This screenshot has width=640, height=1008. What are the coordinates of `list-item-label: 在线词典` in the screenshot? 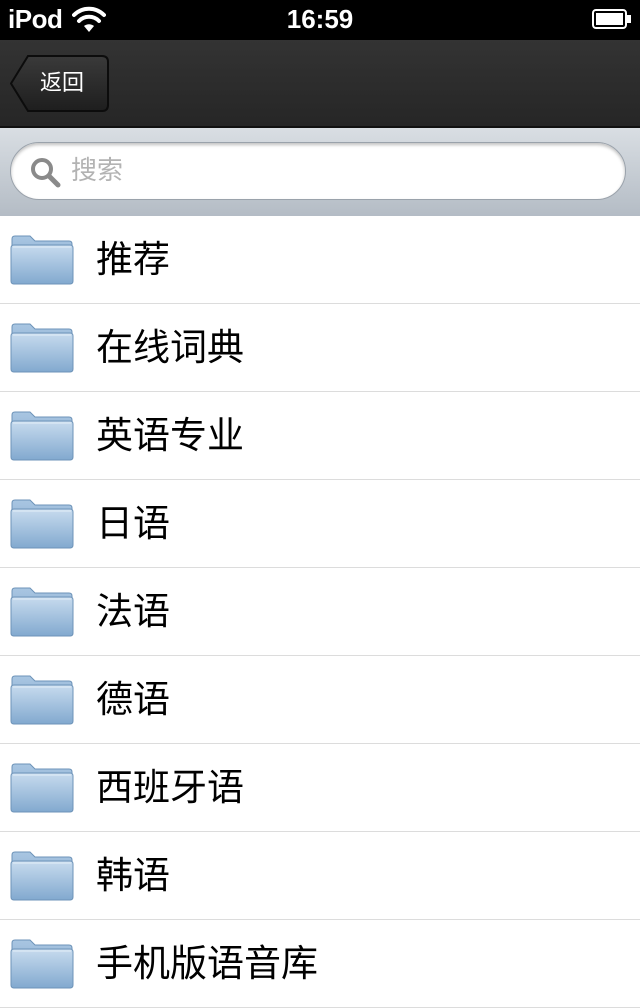 It's located at (170, 347).